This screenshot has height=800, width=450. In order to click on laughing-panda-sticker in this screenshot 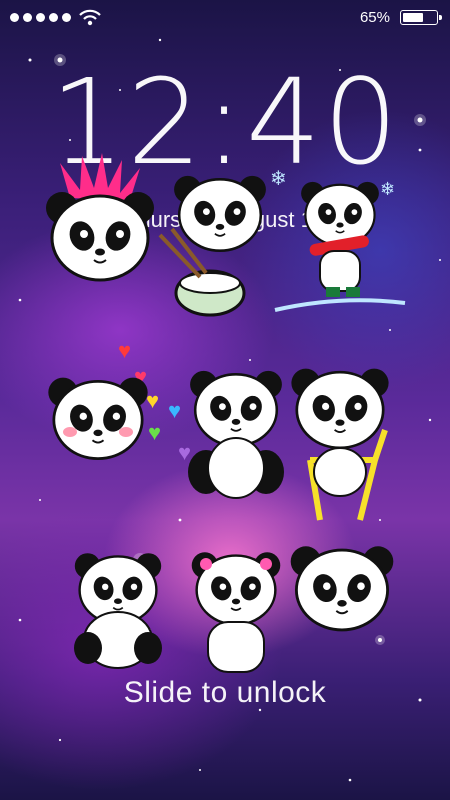, I will do `click(236, 434)`.